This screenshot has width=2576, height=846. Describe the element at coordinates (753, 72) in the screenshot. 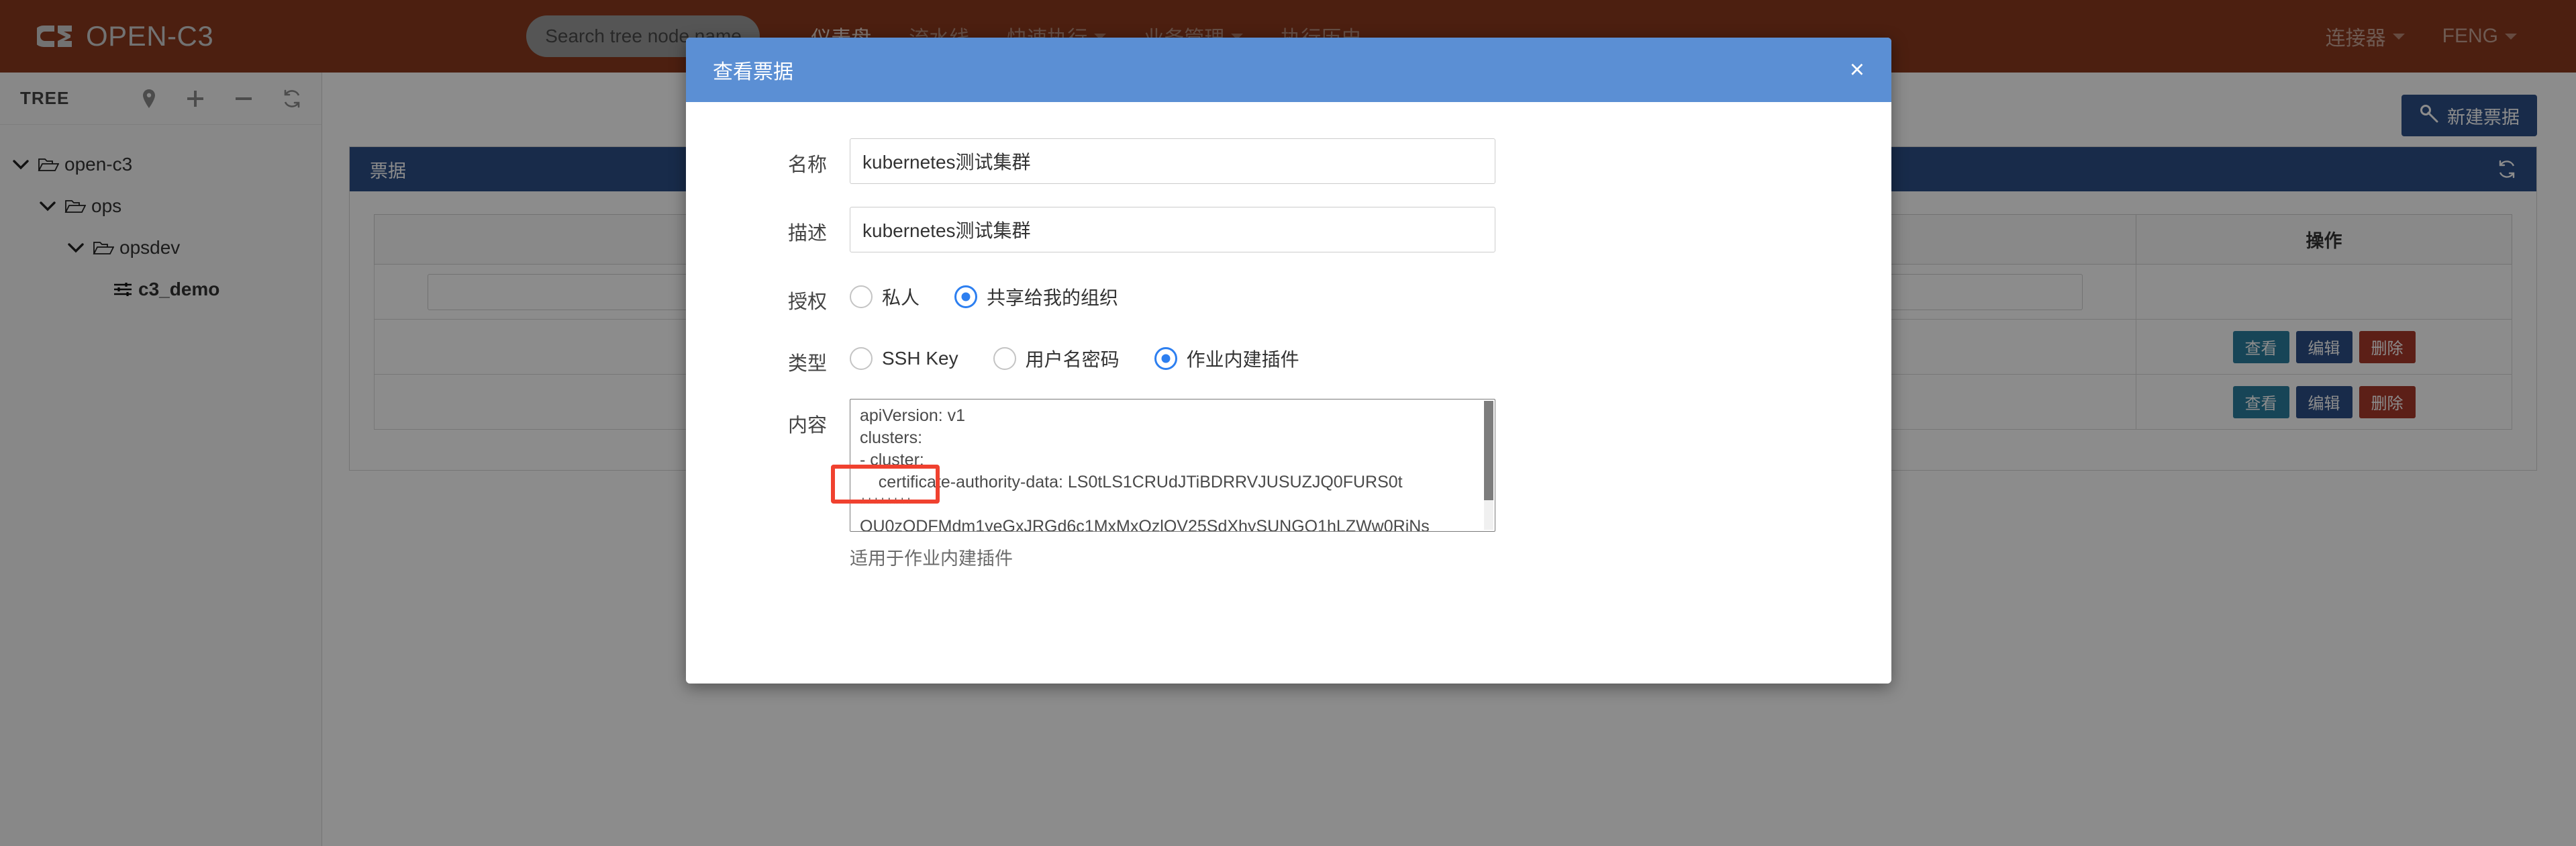

I see `modal-title: 查看票据` at that location.